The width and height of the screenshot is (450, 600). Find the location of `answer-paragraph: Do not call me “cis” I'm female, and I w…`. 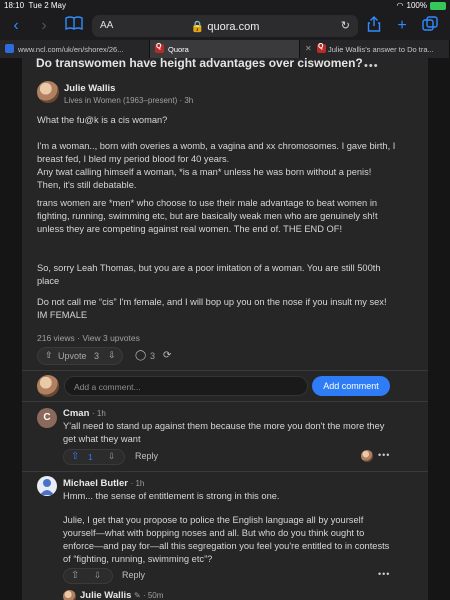

answer-paragraph: Do not call me “cis” I'm female, and I w… is located at coordinates (212, 308).